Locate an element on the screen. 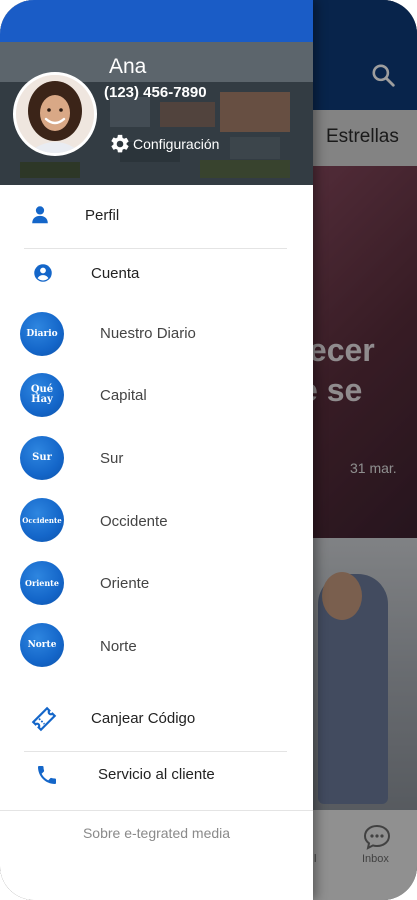 The height and width of the screenshot is (900, 417). user-phone: (123) 456-7890 is located at coordinates (155, 92).